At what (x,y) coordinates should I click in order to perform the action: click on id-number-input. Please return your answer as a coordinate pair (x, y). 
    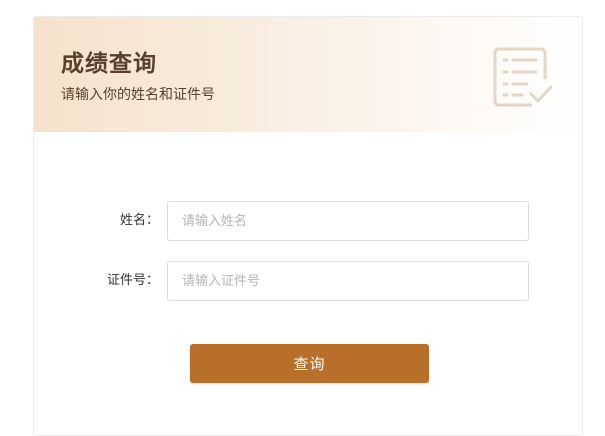
    Looking at the image, I should click on (348, 281).